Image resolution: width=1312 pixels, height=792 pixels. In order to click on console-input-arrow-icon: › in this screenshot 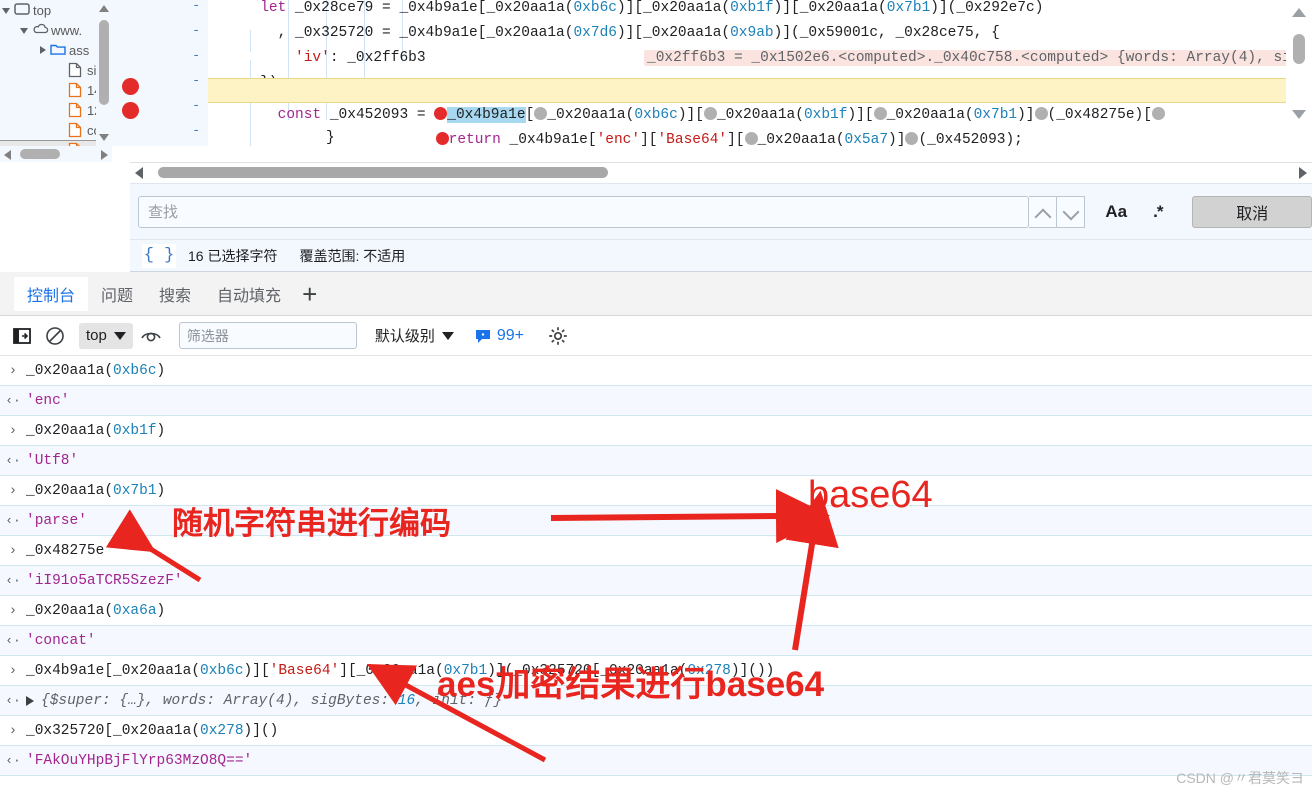, I will do `click(13, 490)`.